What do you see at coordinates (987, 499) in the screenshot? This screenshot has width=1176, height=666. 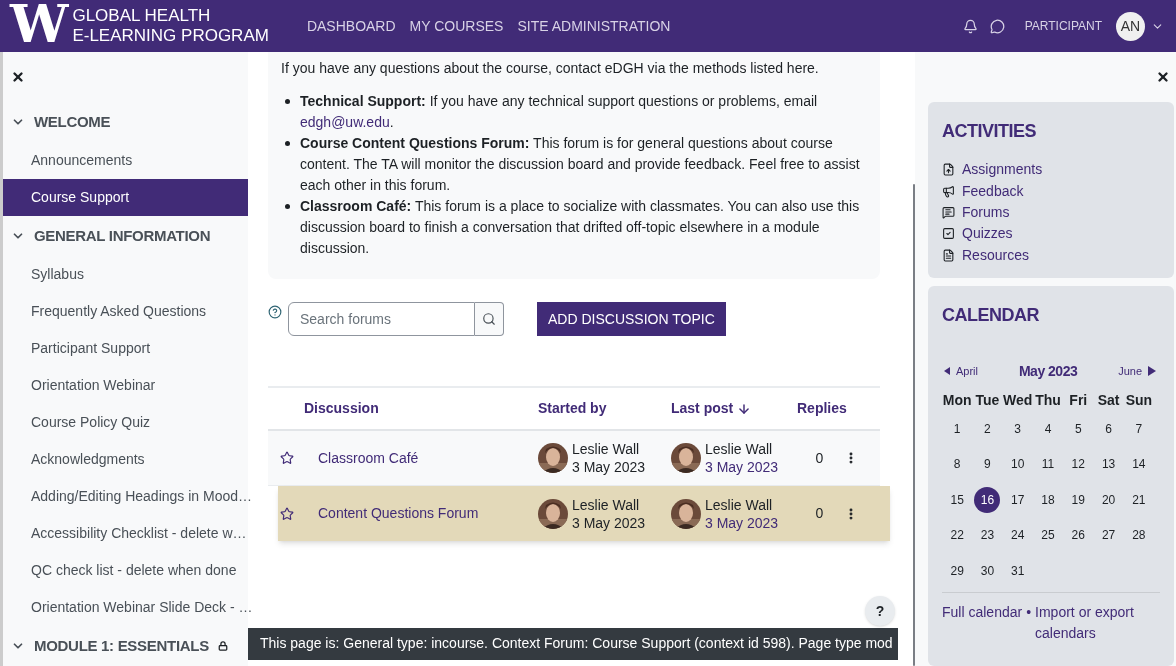 I see `calendar-day: 16` at bounding box center [987, 499].